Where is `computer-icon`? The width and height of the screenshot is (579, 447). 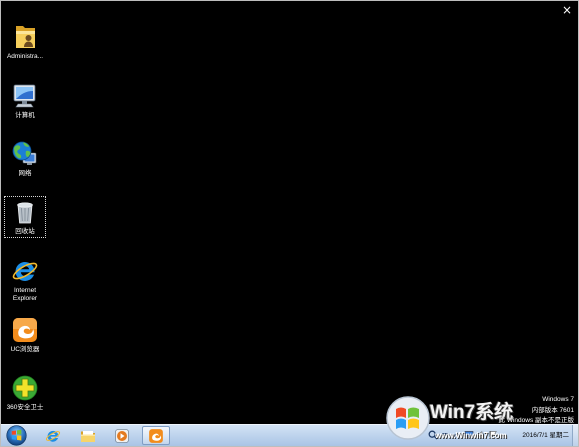 computer-icon is located at coordinates (24, 96).